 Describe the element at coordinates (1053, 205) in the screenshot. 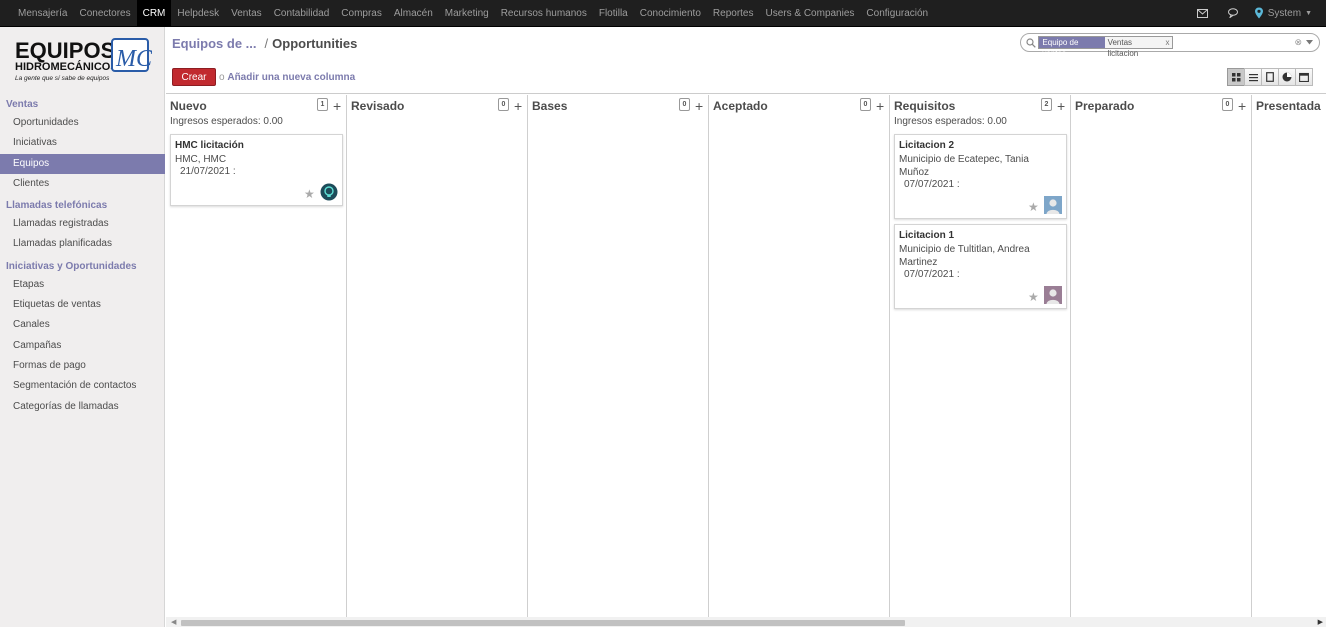

I see `salesperson-avatar` at that location.